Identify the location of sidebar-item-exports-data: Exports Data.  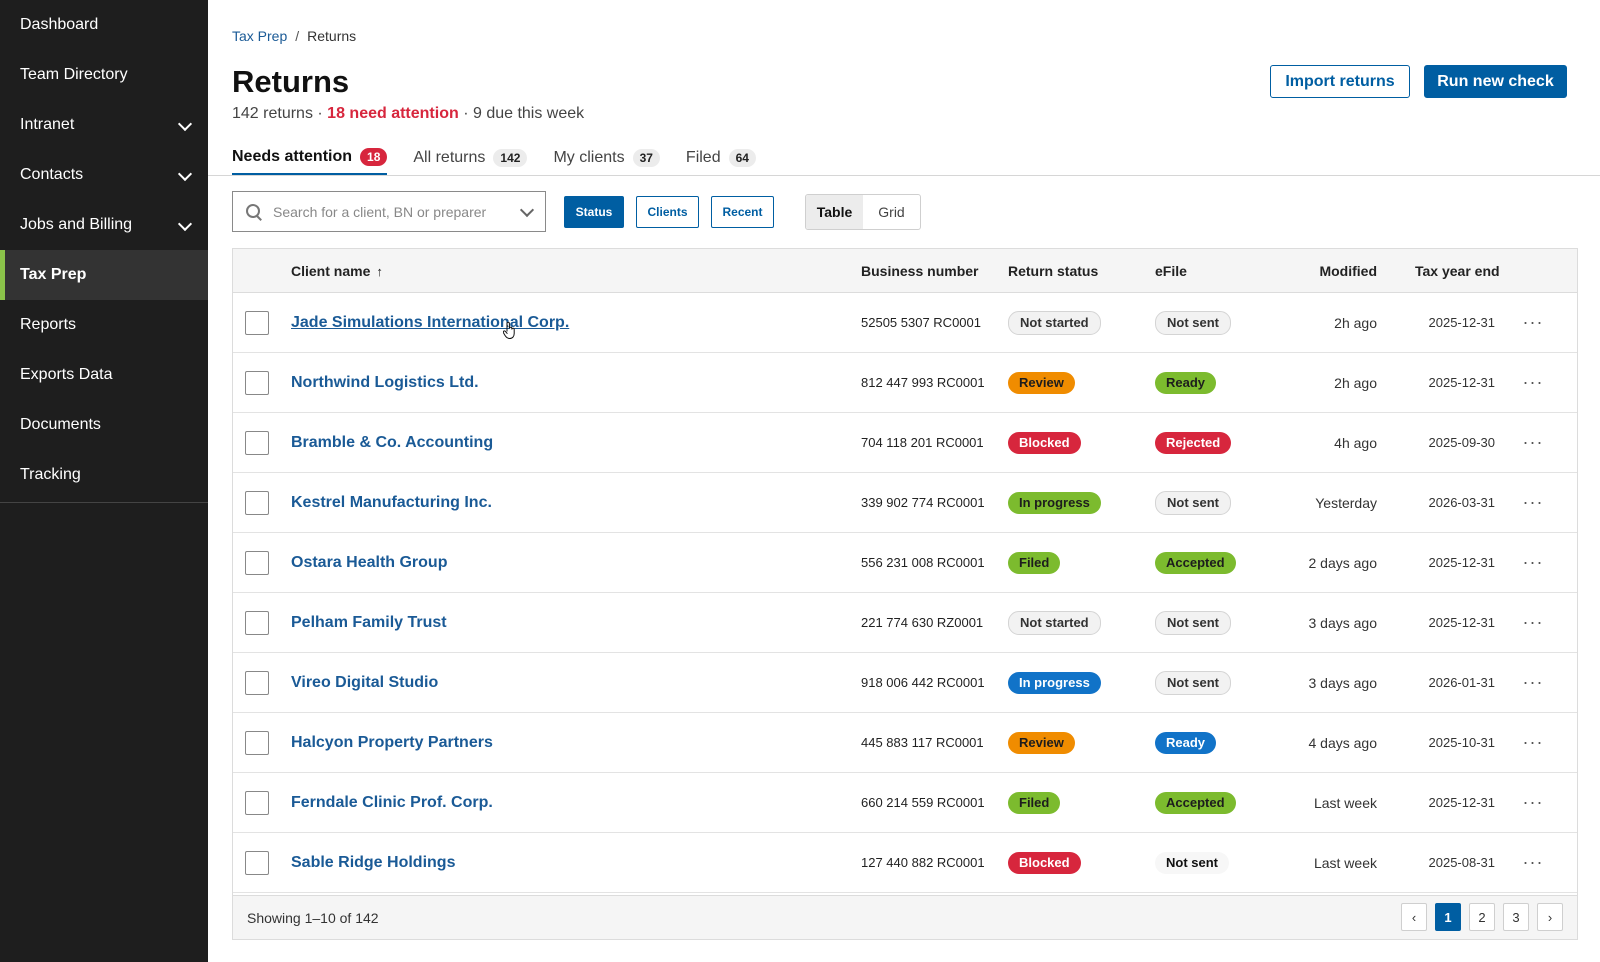
(104, 375).